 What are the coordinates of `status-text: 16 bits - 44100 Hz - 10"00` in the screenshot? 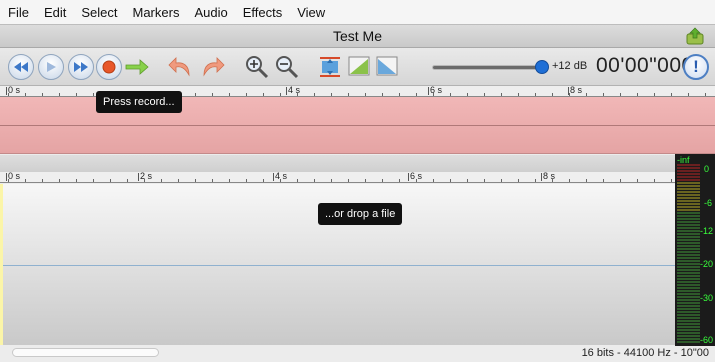 It's located at (645, 353).